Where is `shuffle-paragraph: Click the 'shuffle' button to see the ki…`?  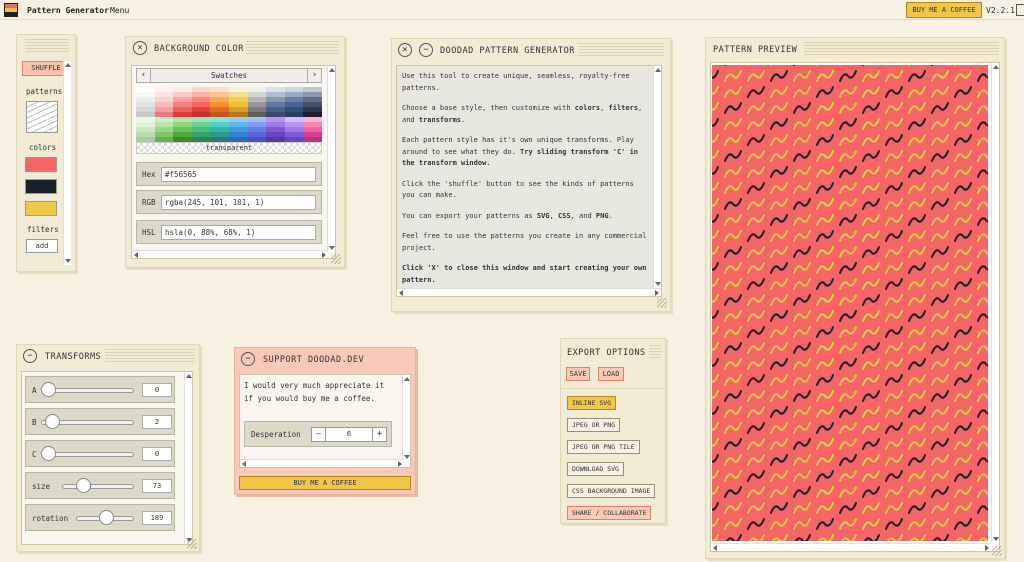 shuffle-paragraph: Click the 'shuffle' button to see the ki… is located at coordinates (518, 189).